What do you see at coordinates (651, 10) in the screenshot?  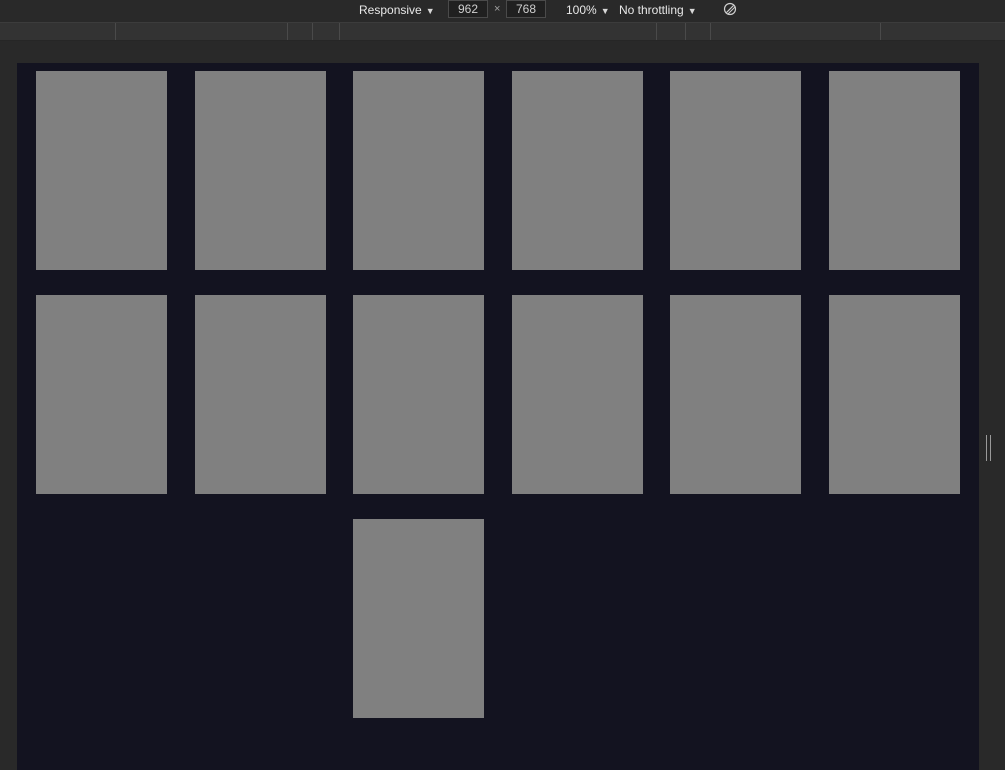 I see `throttling-label: No throttling` at bounding box center [651, 10].